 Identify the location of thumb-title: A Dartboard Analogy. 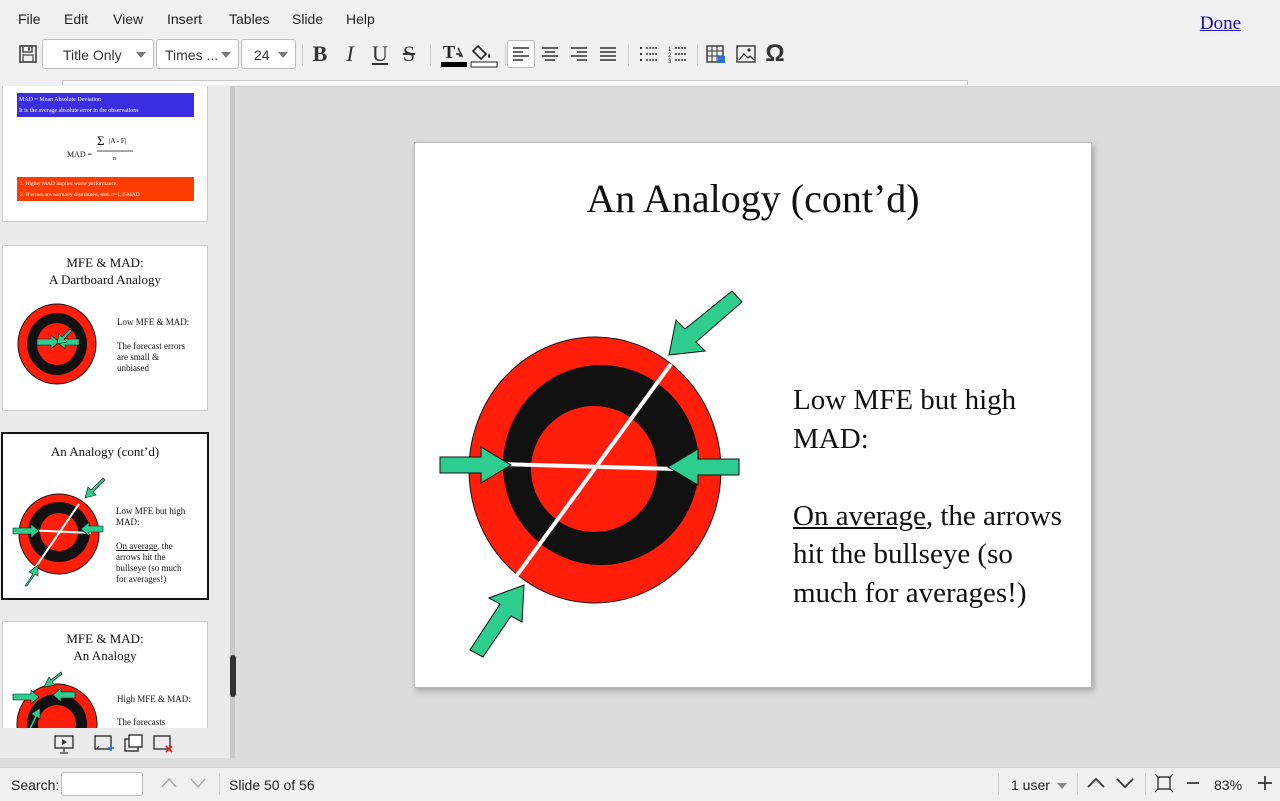
(105, 279).